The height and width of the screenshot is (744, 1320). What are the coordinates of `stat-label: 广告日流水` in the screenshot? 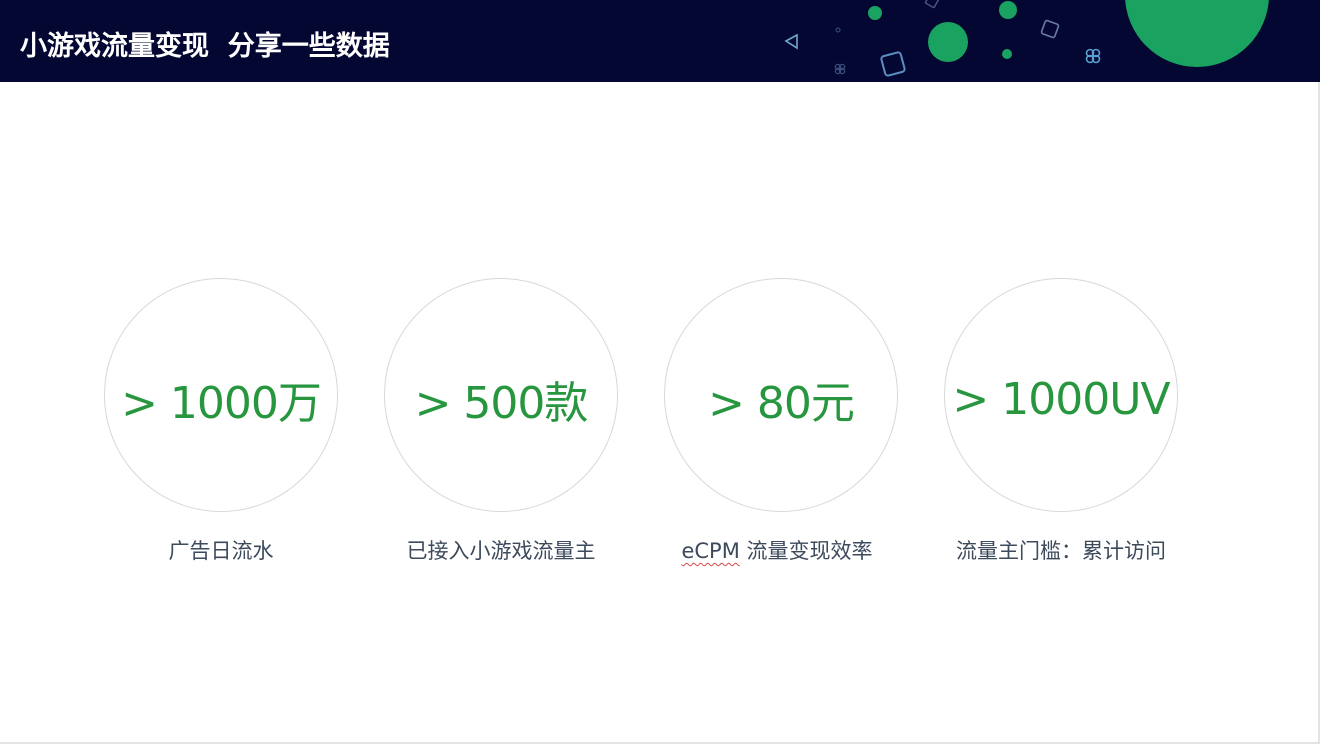 It's located at (221, 551).